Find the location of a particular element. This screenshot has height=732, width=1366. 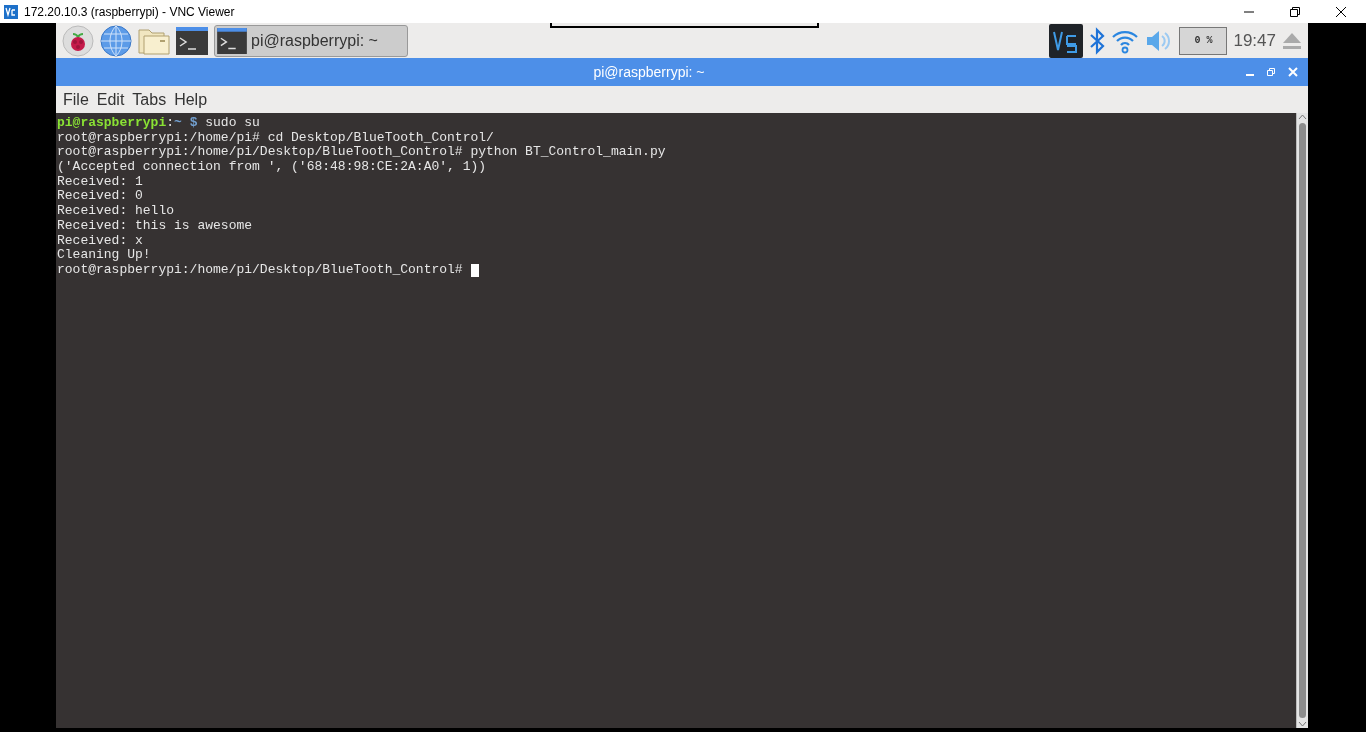

terminal-line: root@raspberrypi:/home/pi/Desktop/BlueTooth_Control# python BT_Control_main.py is located at coordinates (361, 153).